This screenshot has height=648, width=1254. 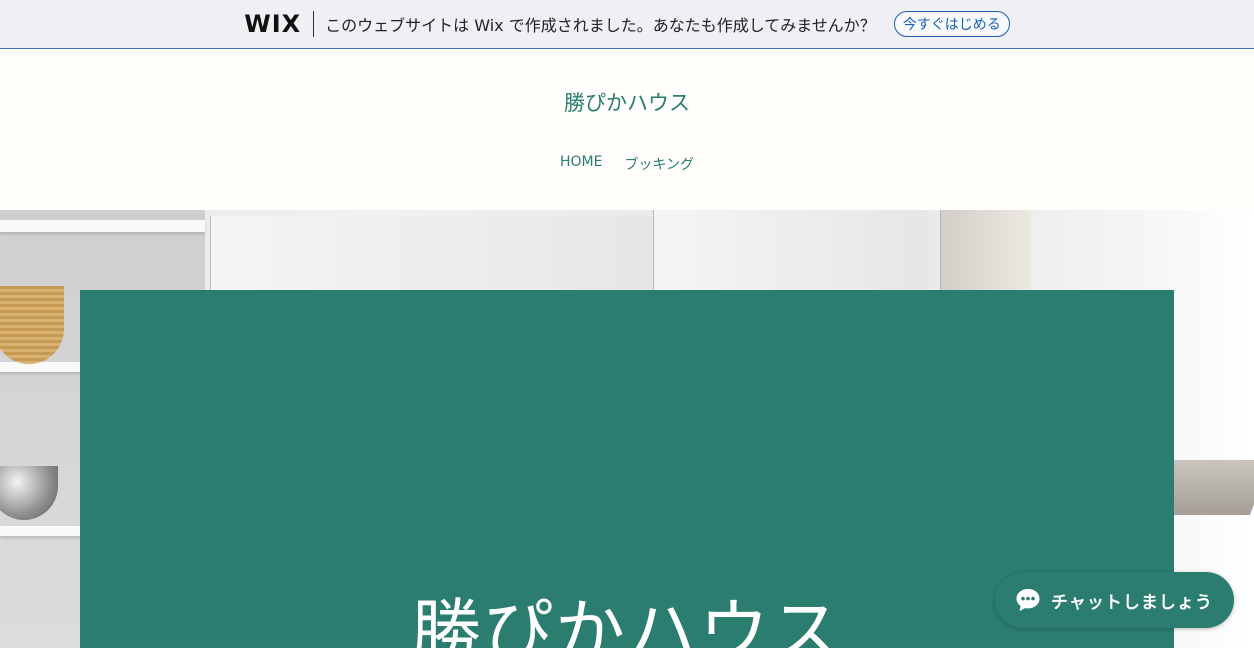 I want to click on chat-button: チャットしましょう, so click(x=1114, y=600).